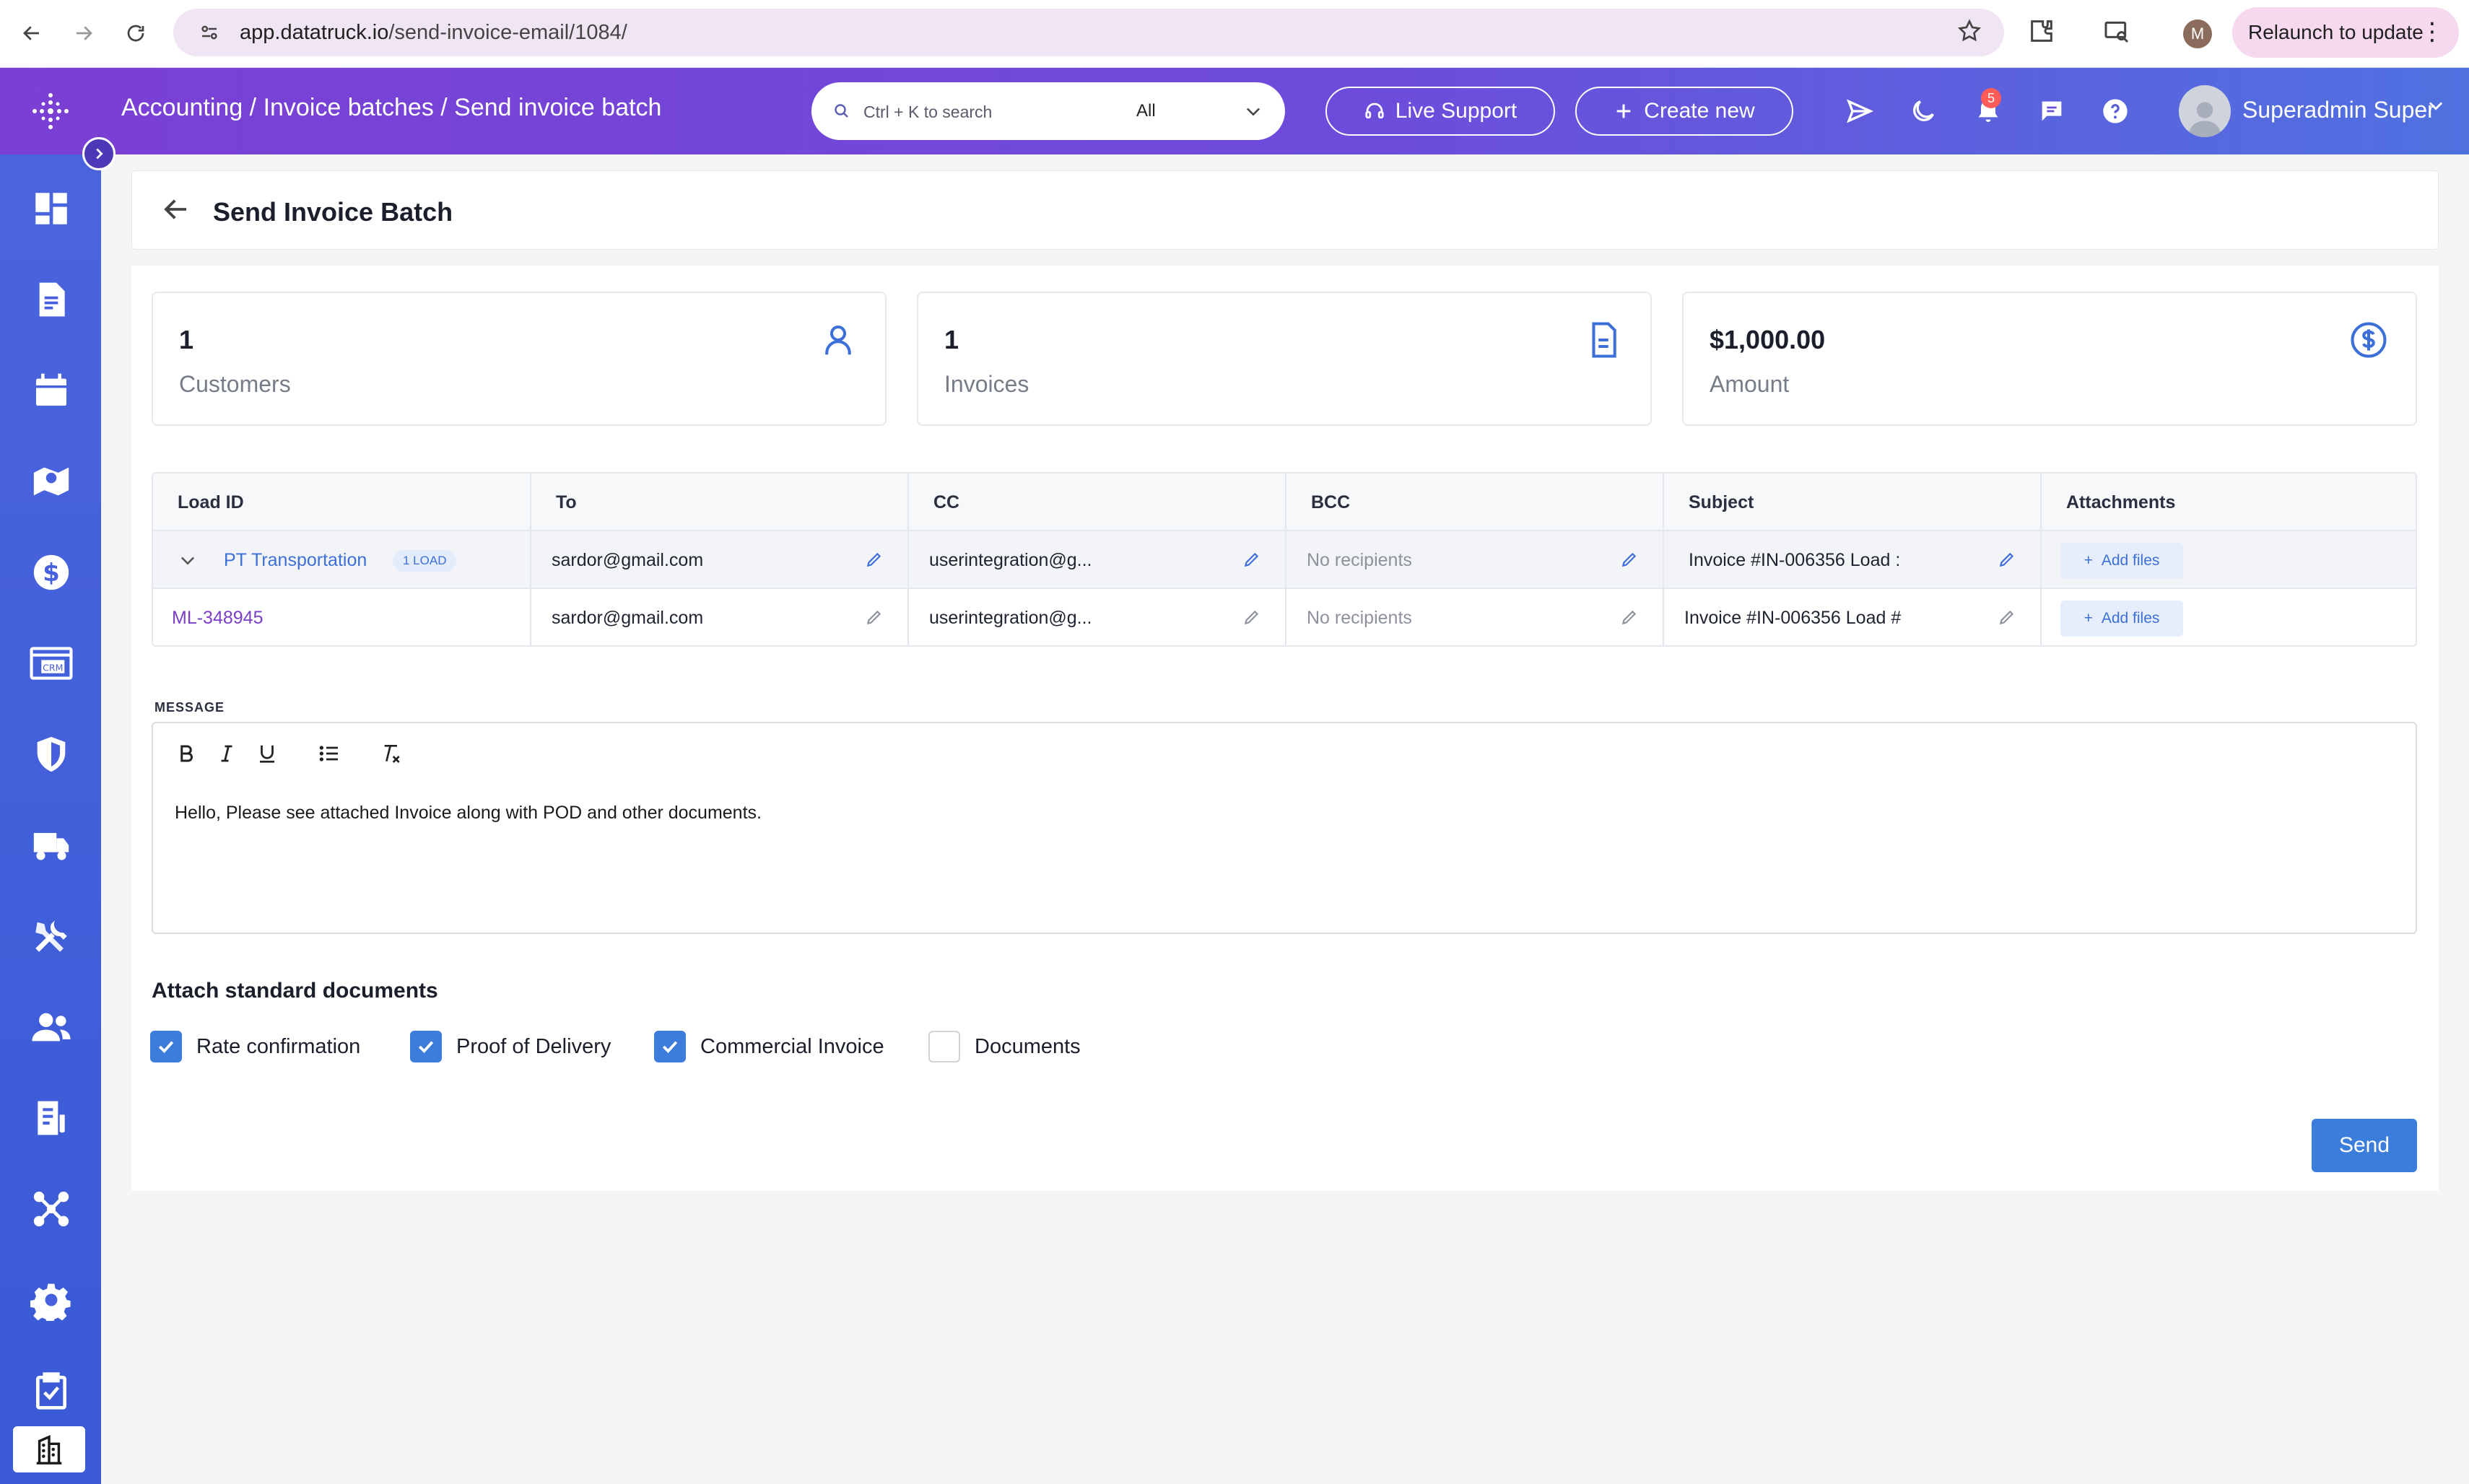 The width and height of the screenshot is (2469, 1484). What do you see at coordinates (425, 561) in the screenshot?
I see `load-count-badge: 1 LOAD` at bounding box center [425, 561].